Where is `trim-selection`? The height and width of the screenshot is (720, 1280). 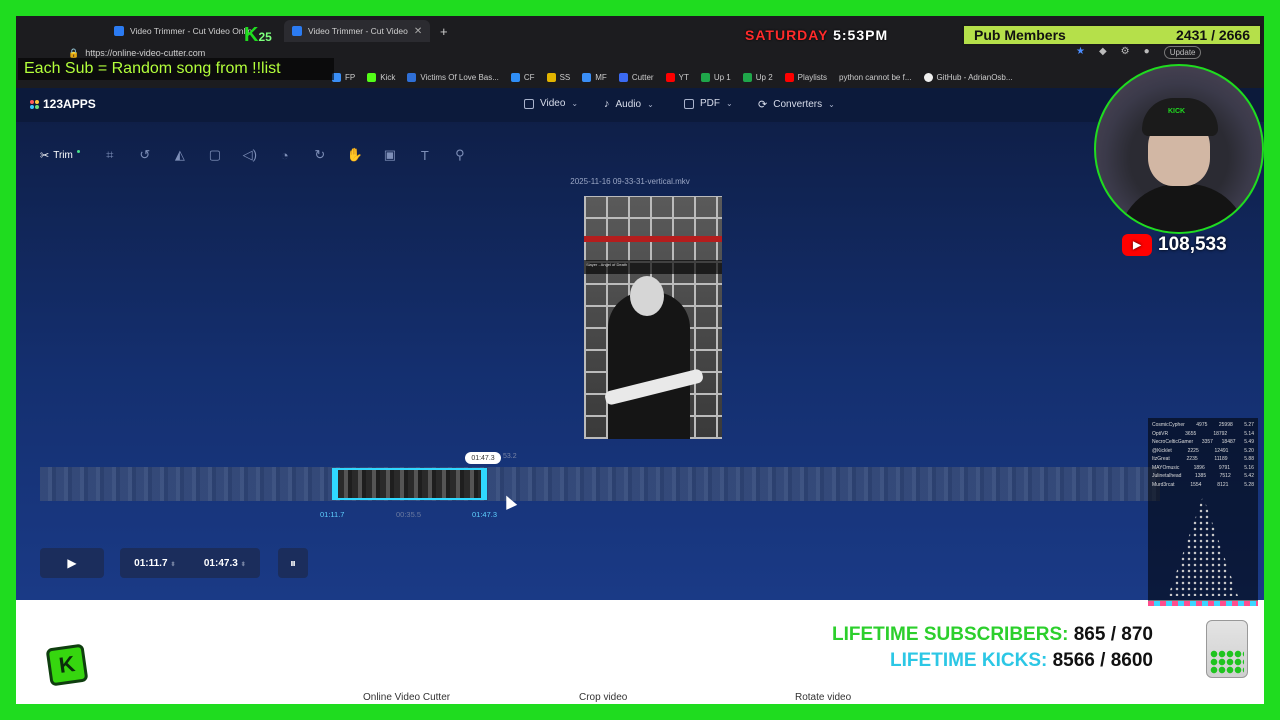
trim-selection is located at coordinates (409, 484).